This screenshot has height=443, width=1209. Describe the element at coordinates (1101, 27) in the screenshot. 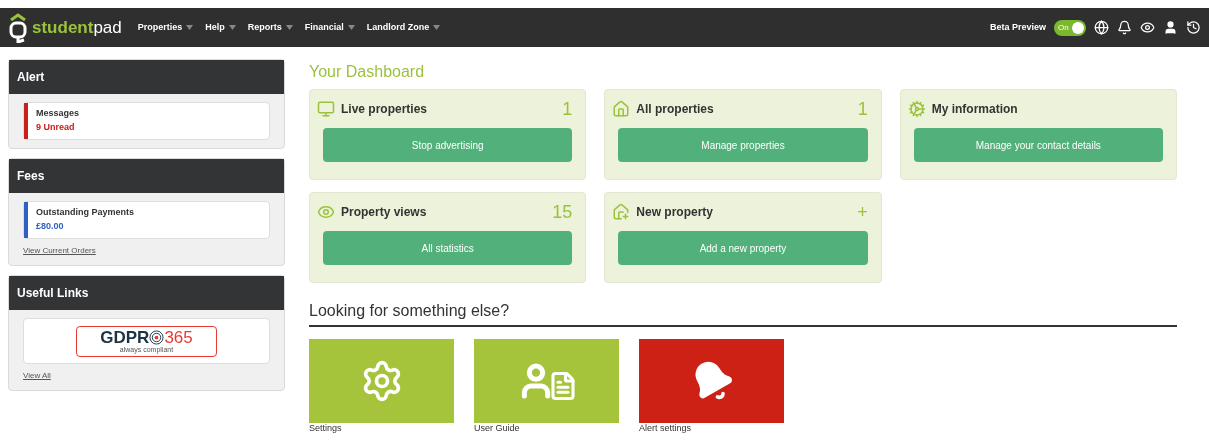

I see `globe-icon` at that location.